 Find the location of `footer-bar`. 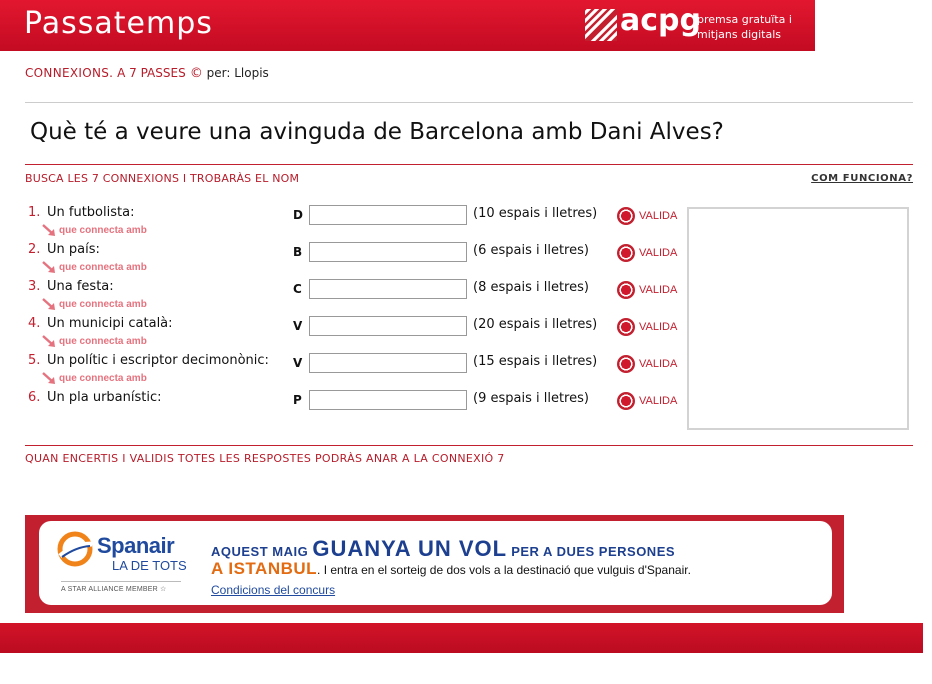

footer-bar is located at coordinates (461, 638).